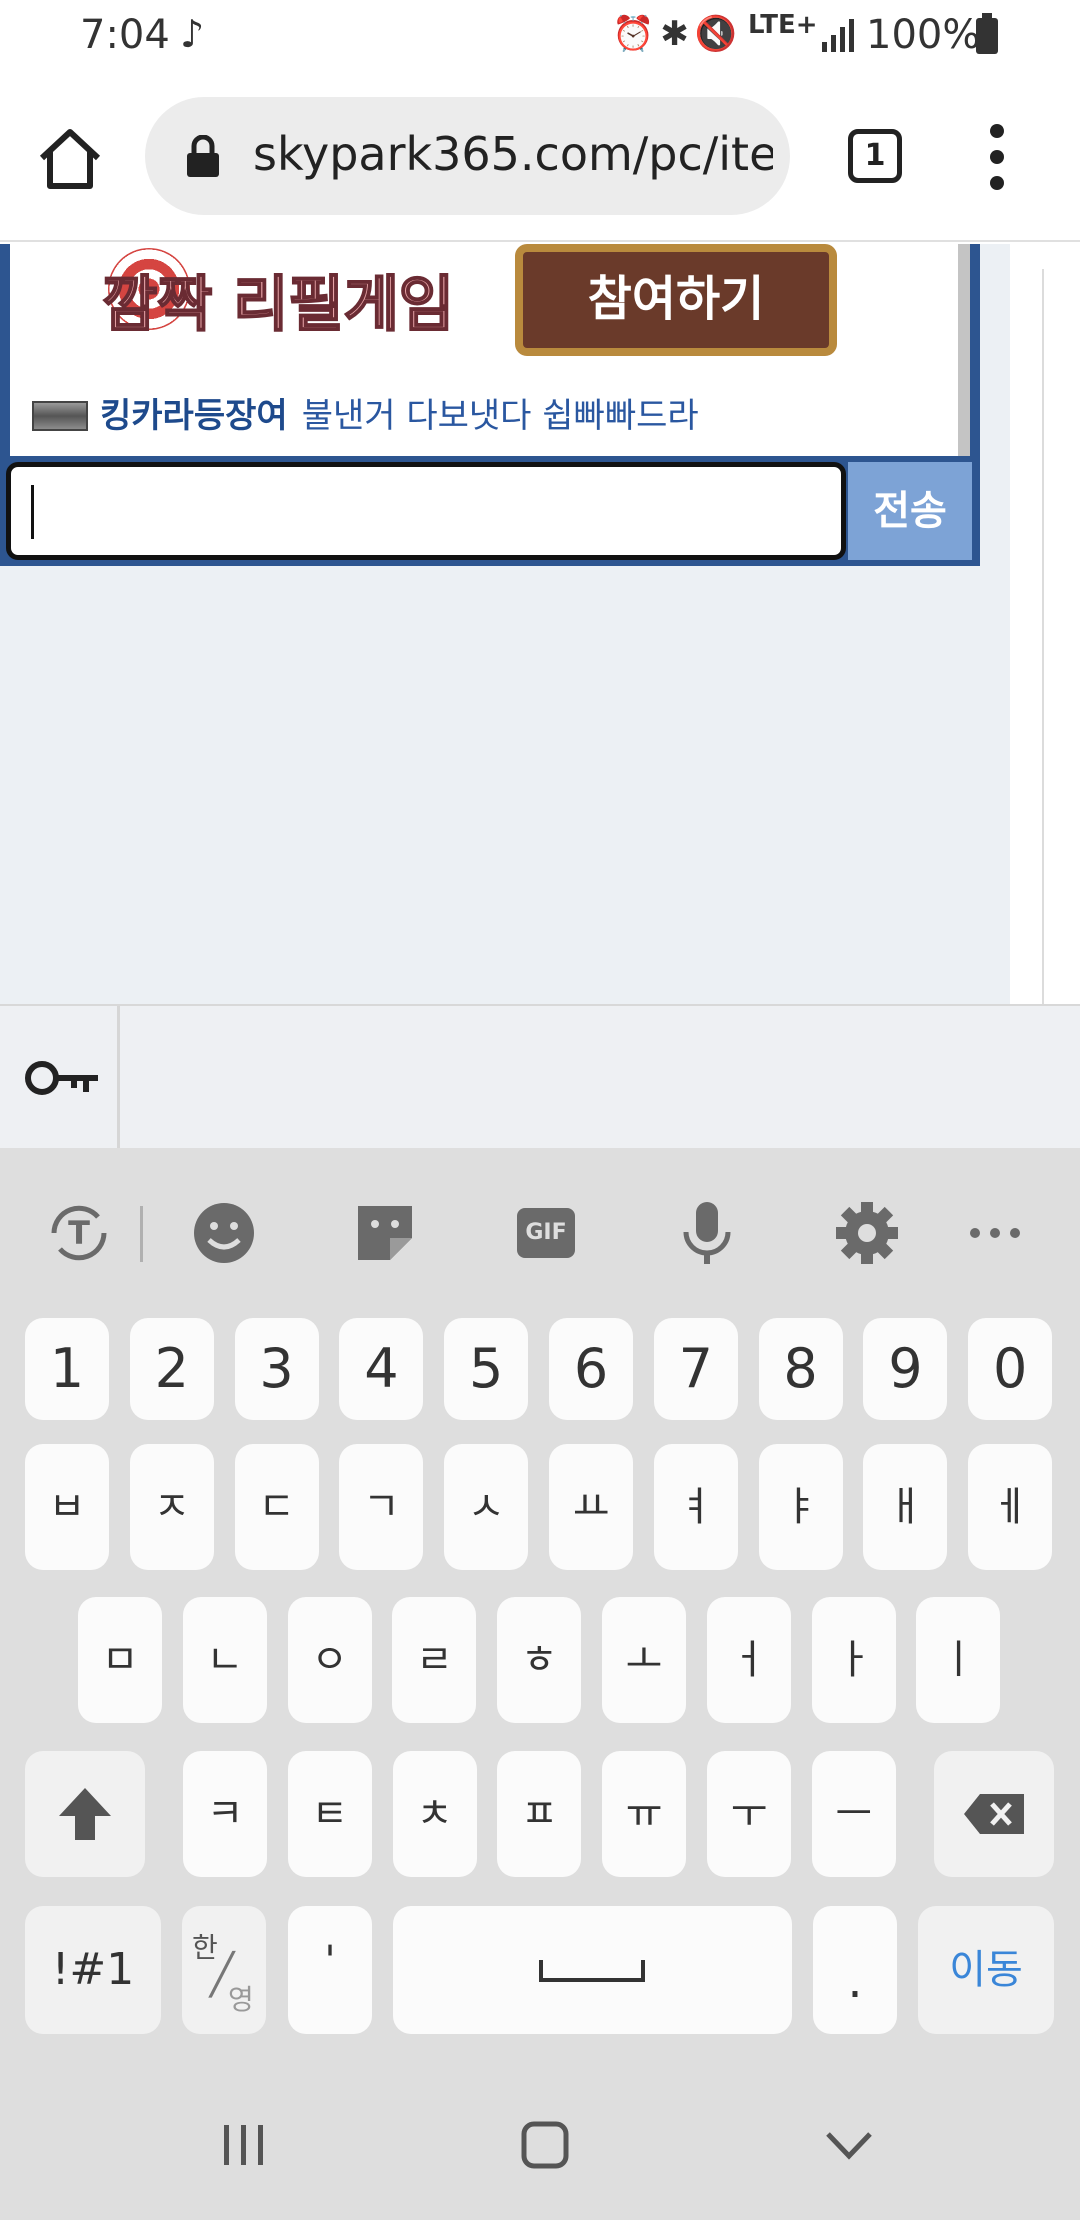 The image size is (1080, 2220). I want to click on browser-toolbar: skypark365.com/pc/item 1, so click(540, 157).